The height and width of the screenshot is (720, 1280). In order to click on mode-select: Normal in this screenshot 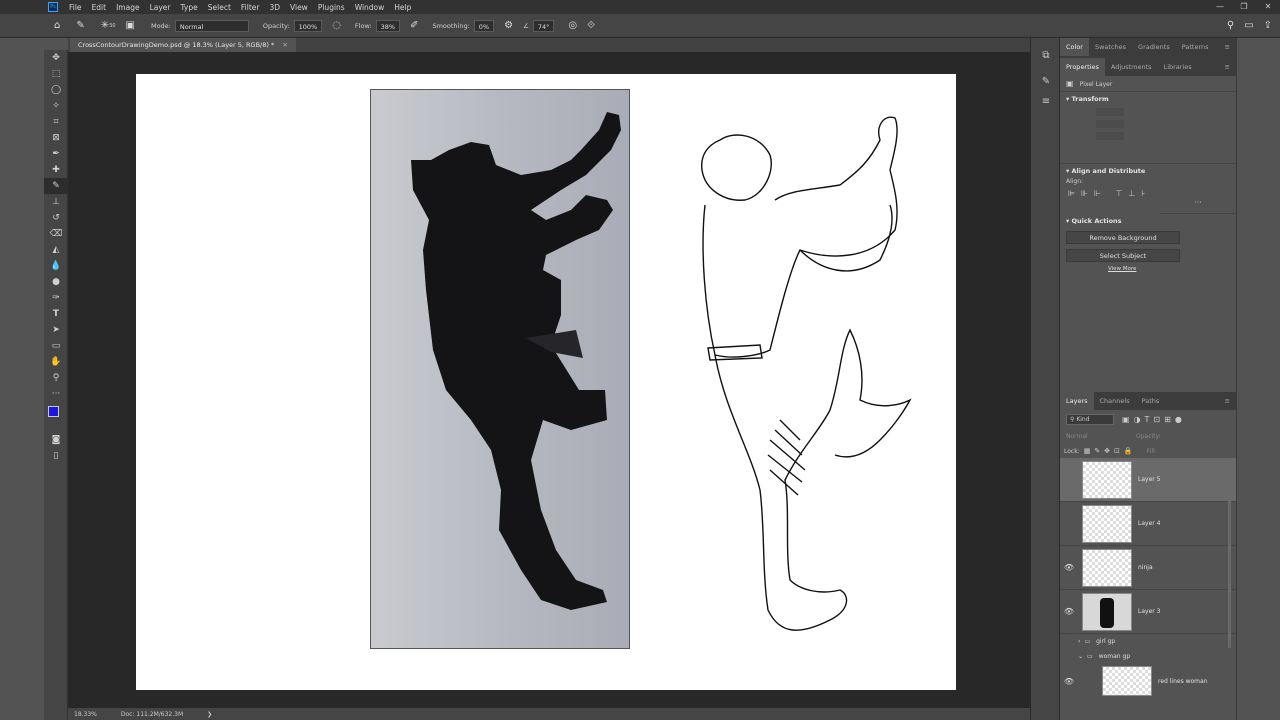, I will do `click(211, 25)`.